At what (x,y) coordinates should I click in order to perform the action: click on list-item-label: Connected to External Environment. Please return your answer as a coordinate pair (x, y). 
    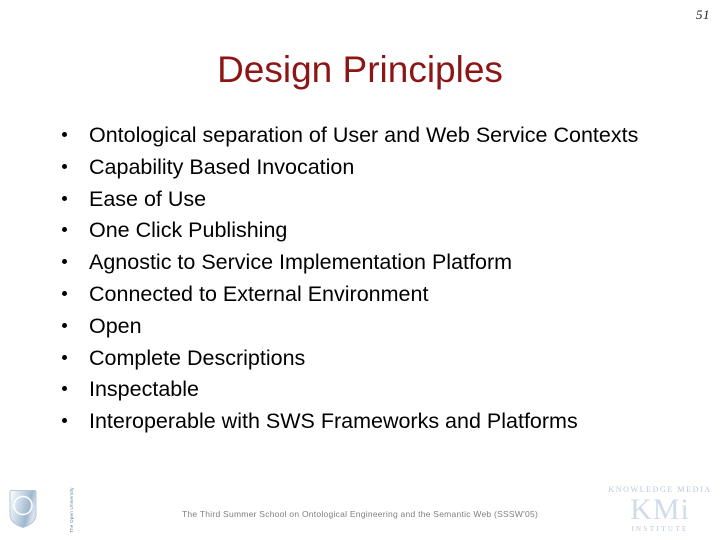
    Looking at the image, I should click on (259, 293).